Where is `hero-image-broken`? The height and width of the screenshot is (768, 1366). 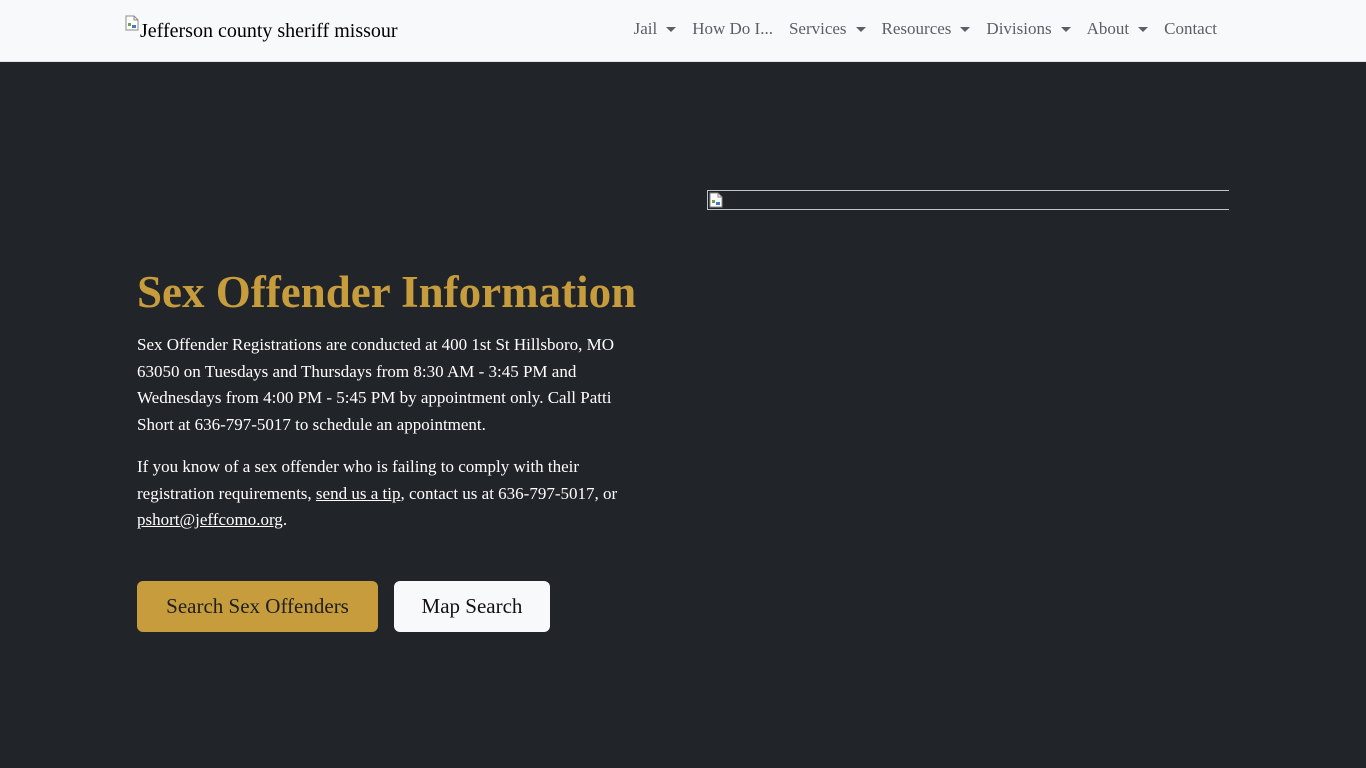
hero-image-broken is located at coordinates (968, 200).